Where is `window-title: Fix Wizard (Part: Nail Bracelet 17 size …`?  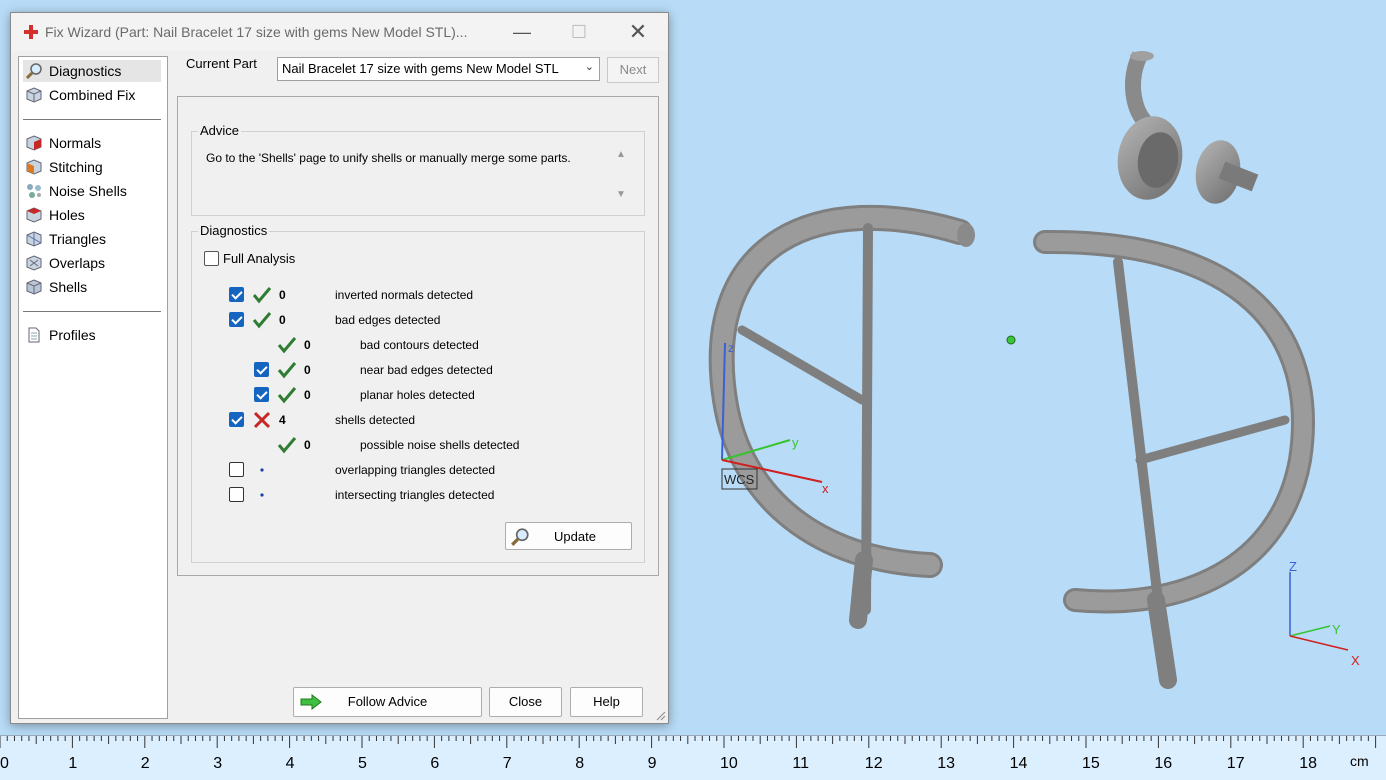
window-title: Fix Wizard (Part: Nail Bracelet 17 size … is located at coordinates (256, 32).